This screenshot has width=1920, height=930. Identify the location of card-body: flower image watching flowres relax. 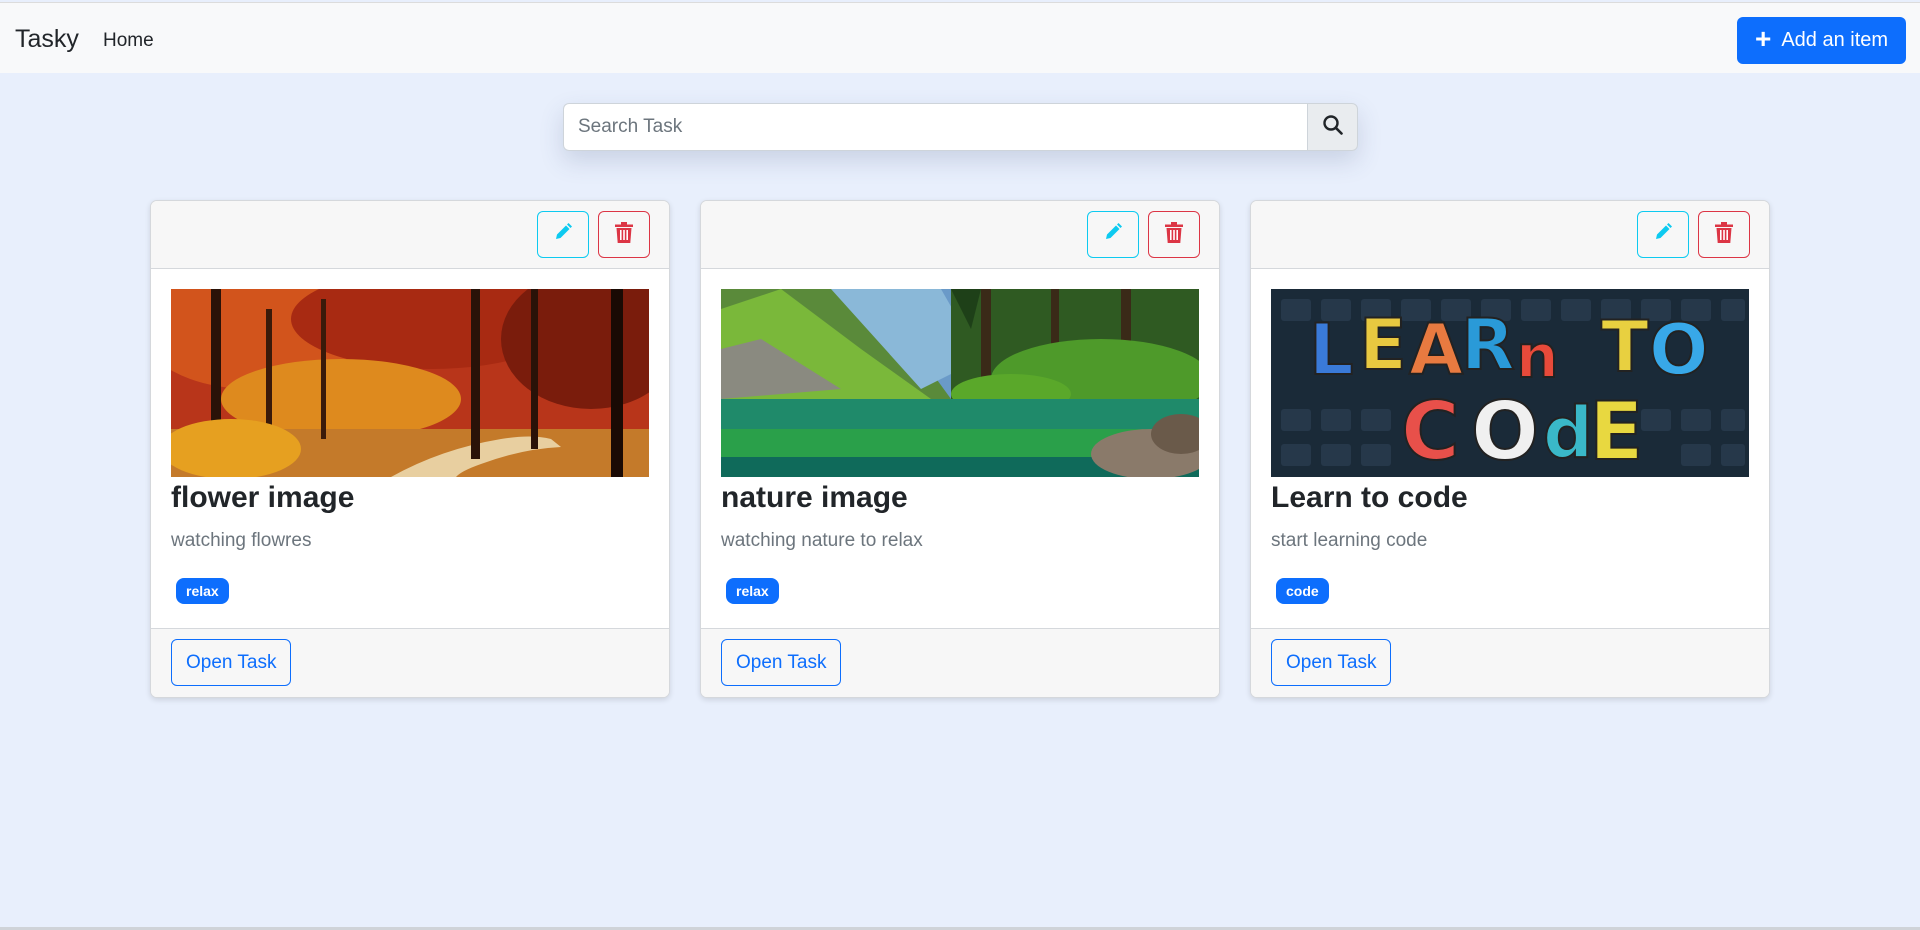
(410, 449).